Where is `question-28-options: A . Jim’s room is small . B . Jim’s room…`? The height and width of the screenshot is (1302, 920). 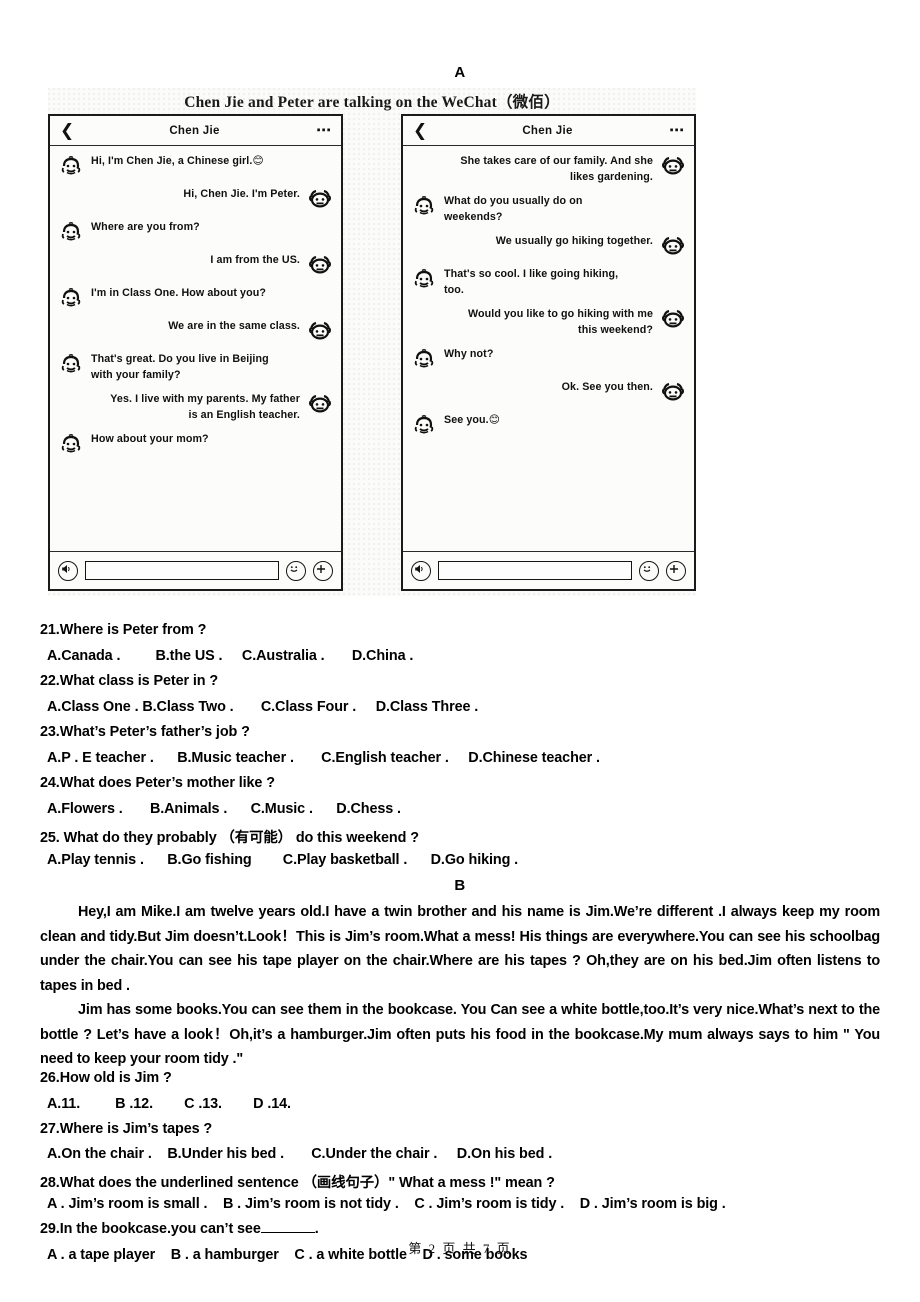 question-28-options: A . Jim’s room is small . B . Jim’s room… is located at coordinates (386, 1204).